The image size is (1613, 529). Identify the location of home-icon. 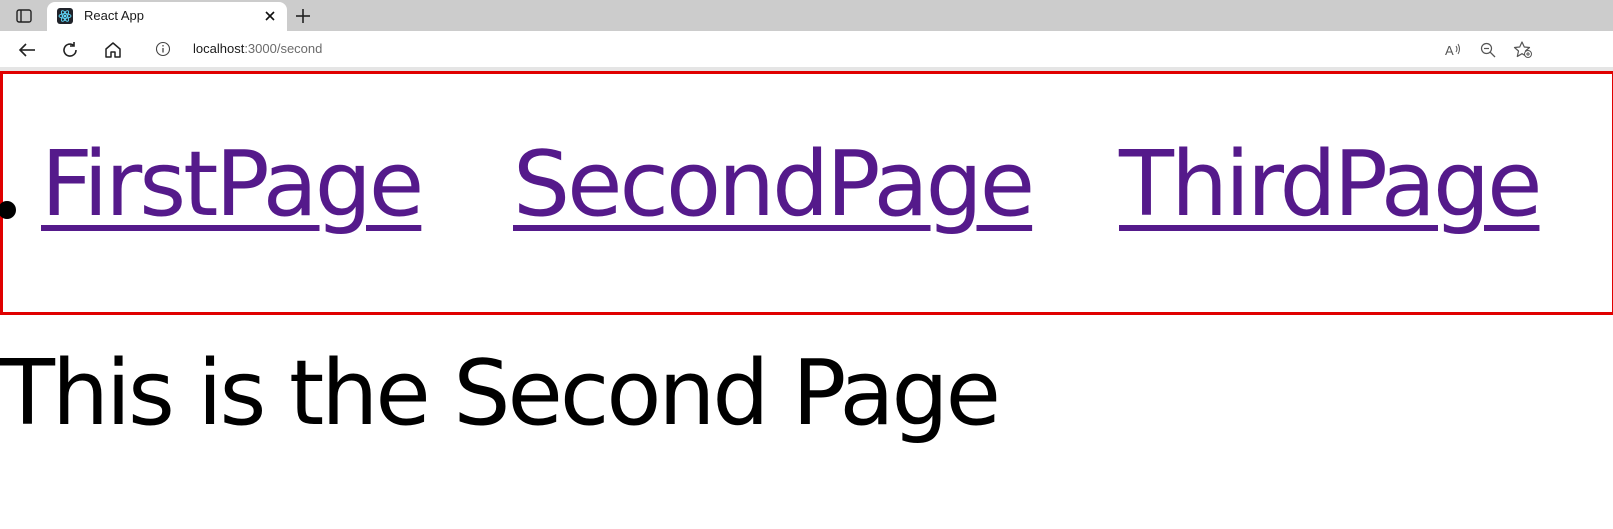
(113, 50).